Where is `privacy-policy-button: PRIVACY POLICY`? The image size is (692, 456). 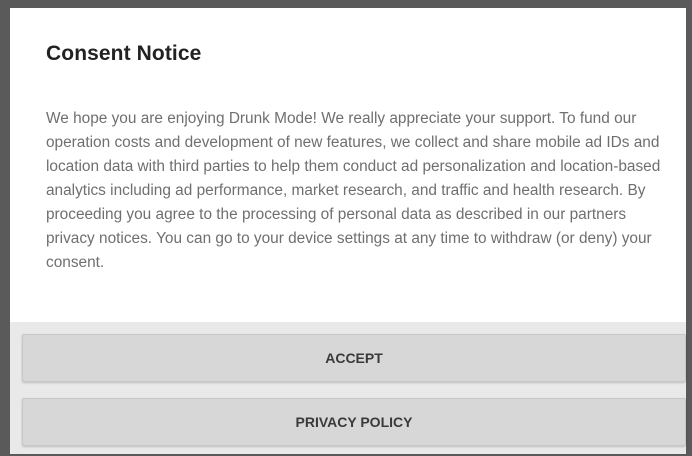 privacy-policy-button: PRIVACY POLICY is located at coordinates (354, 422).